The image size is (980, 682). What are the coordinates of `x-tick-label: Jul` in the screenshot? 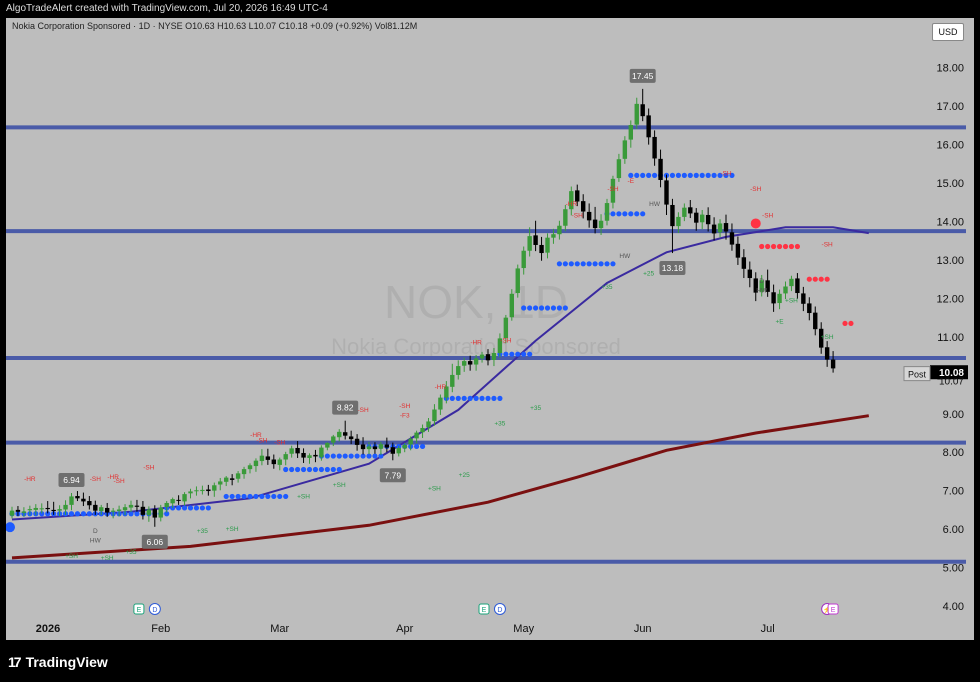 It's located at (768, 629).